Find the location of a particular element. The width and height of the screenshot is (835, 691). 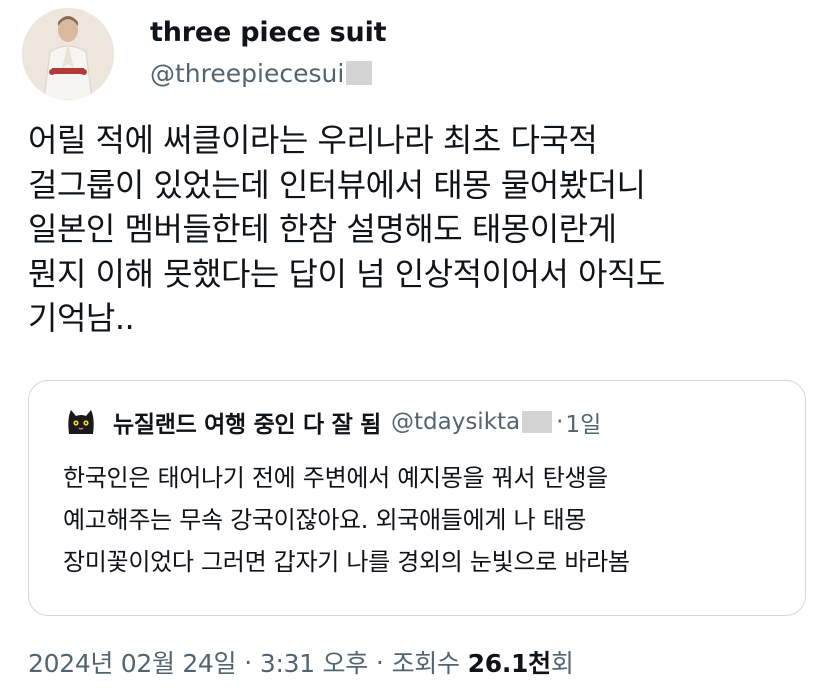

author-display-name: three piece suit is located at coordinates (268, 32).